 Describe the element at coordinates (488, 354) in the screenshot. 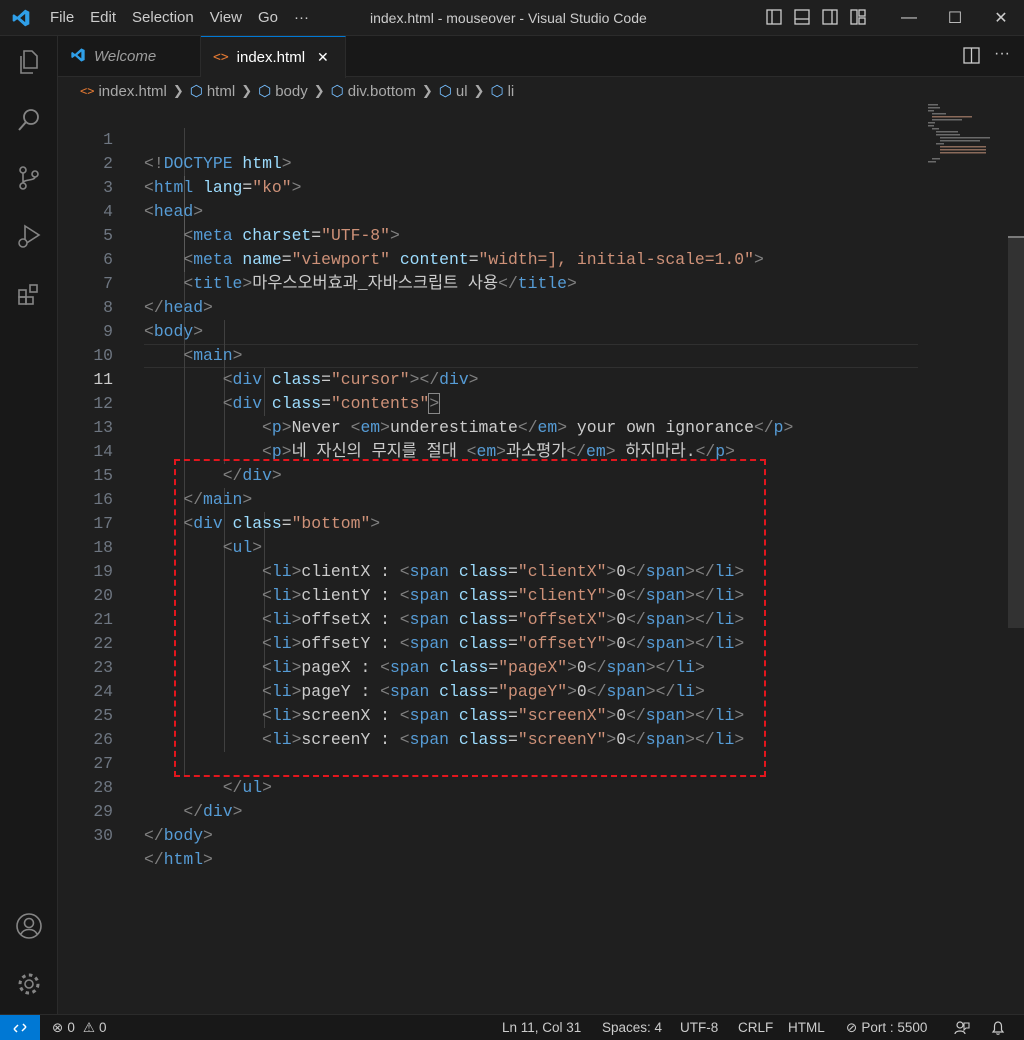

I see `code-line: 10 <div class="cursor"></div>` at that location.